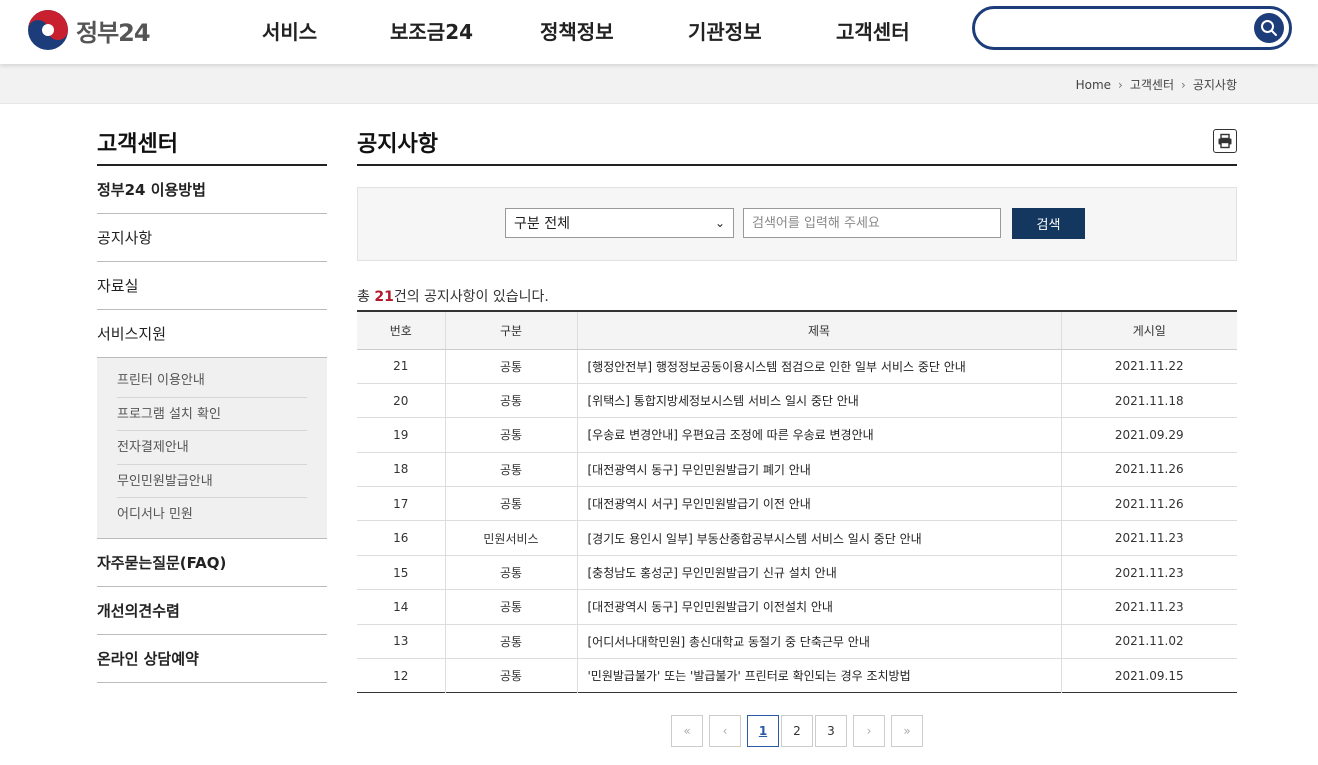 The height and width of the screenshot is (765, 1318). Describe the element at coordinates (763, 731) in the screenshot. I see `page-button-1: 1` at that location.